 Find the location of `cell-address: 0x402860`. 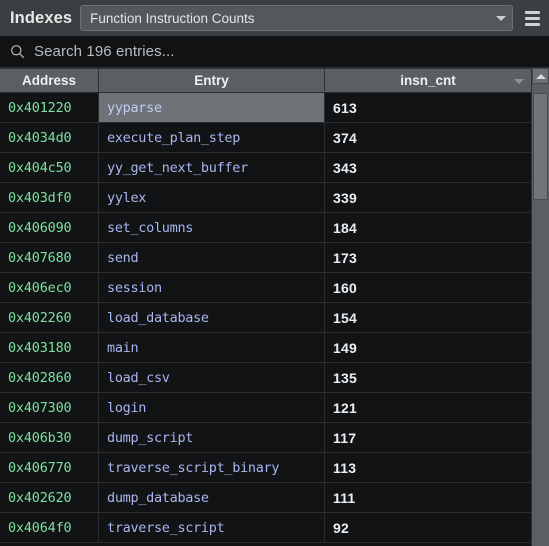

cell-address: 0x402860 is located at coordinates (49, 377).